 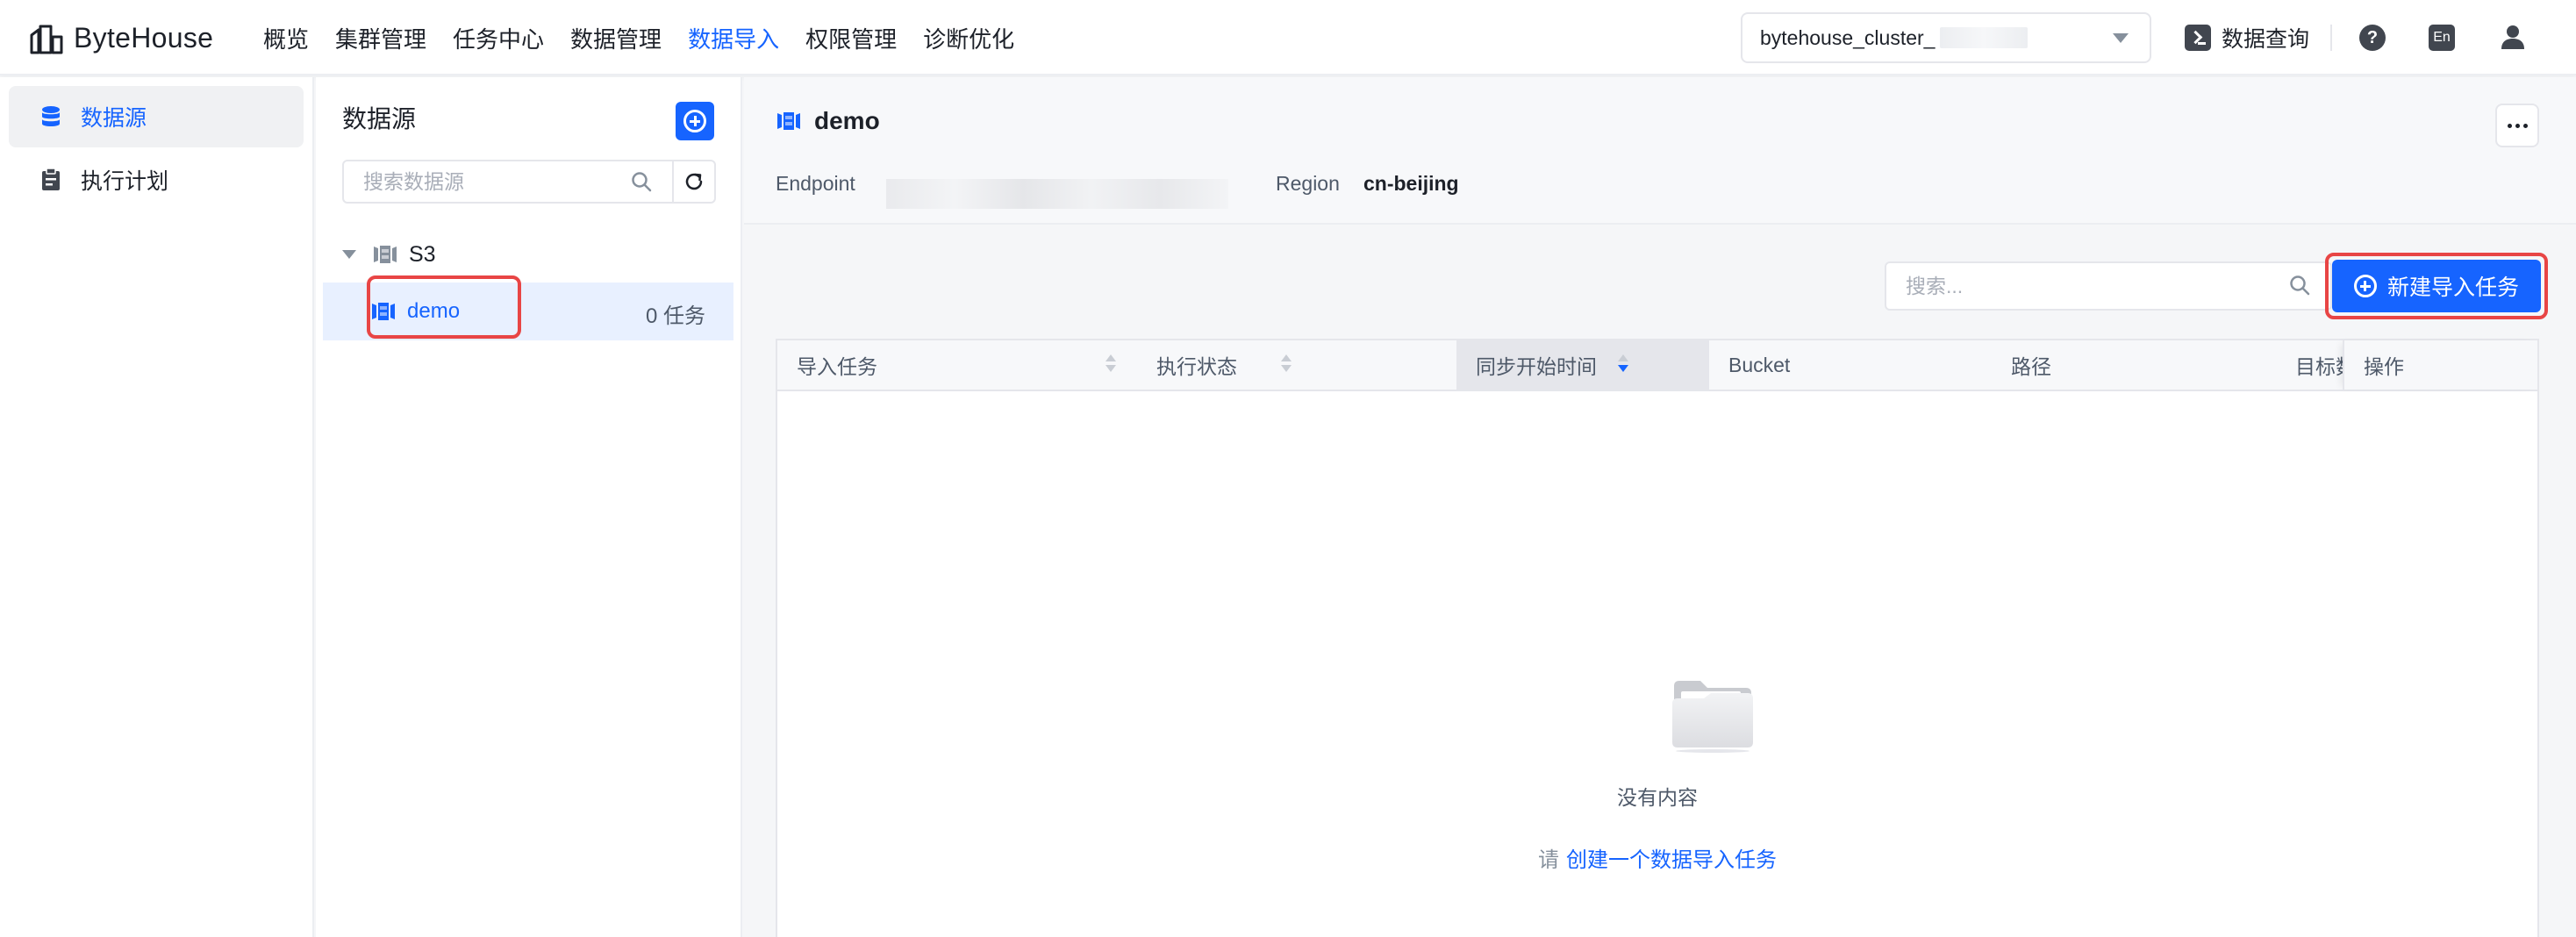 I want to click on column-header-label: 同步开始时间, so click(x=1536, y=366).